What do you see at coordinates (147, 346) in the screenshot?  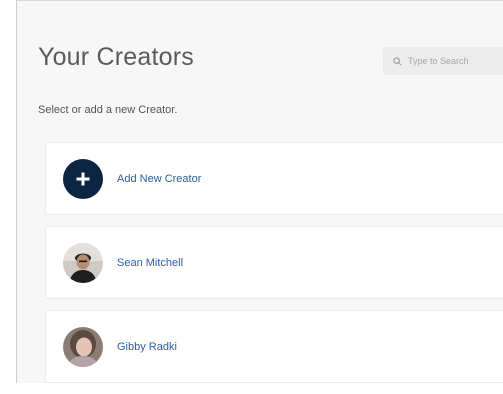 I see `creator-name: Gibby Radki` at bounding box center [147, 346].